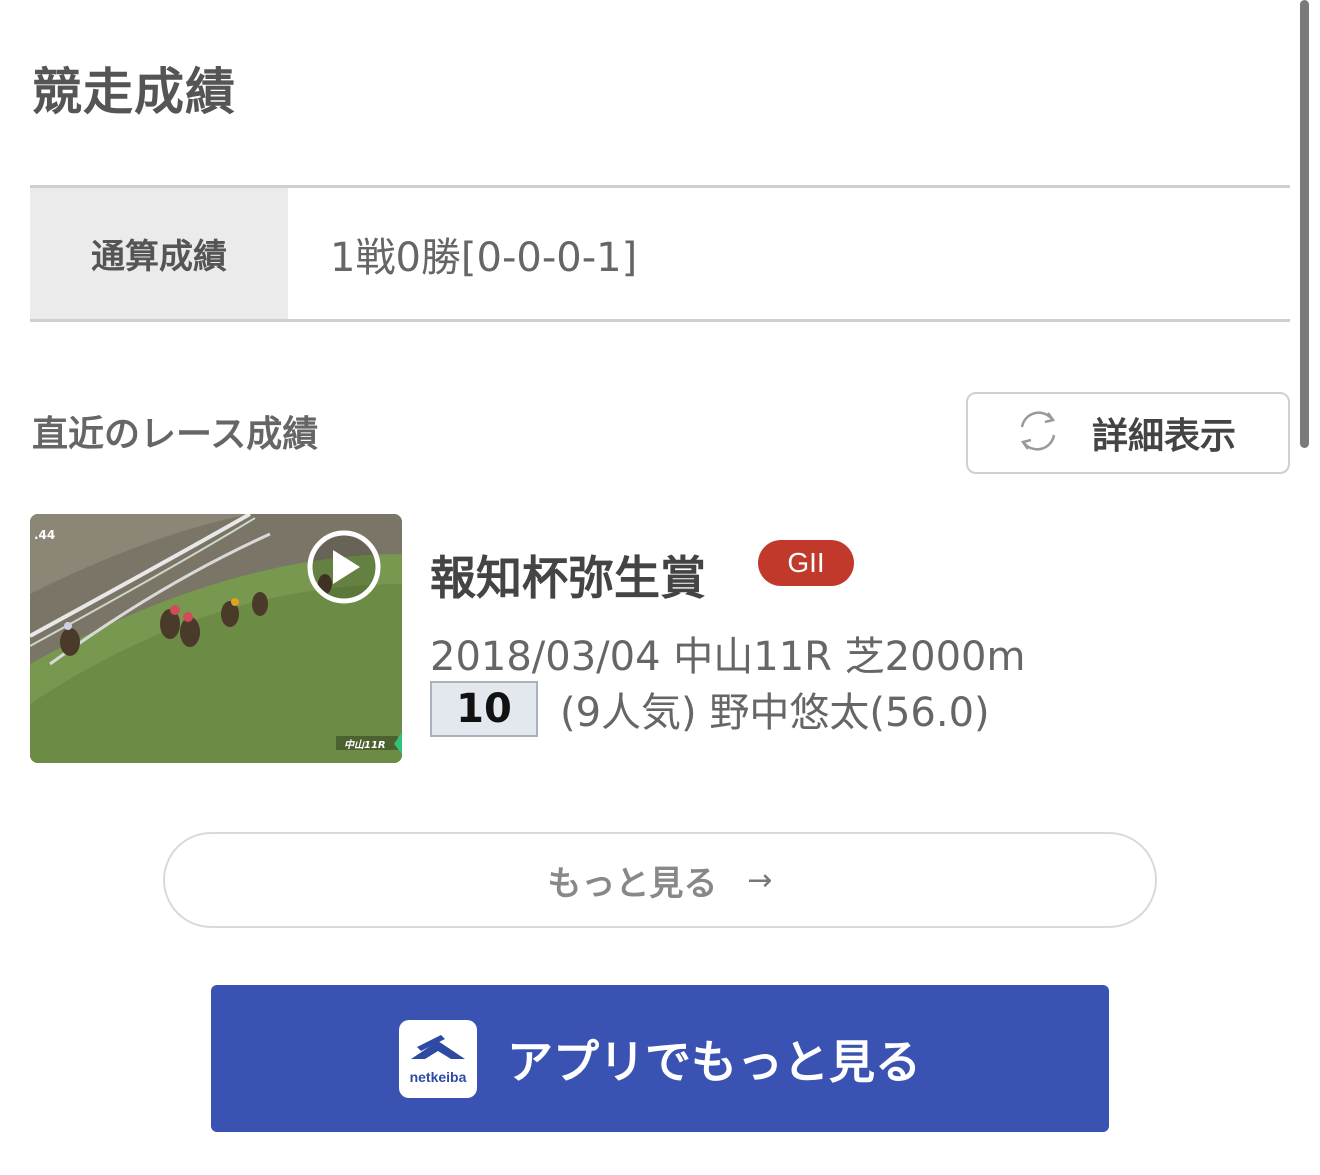  I want to click on career-summary-label: 通算成績, so click(159, 253).